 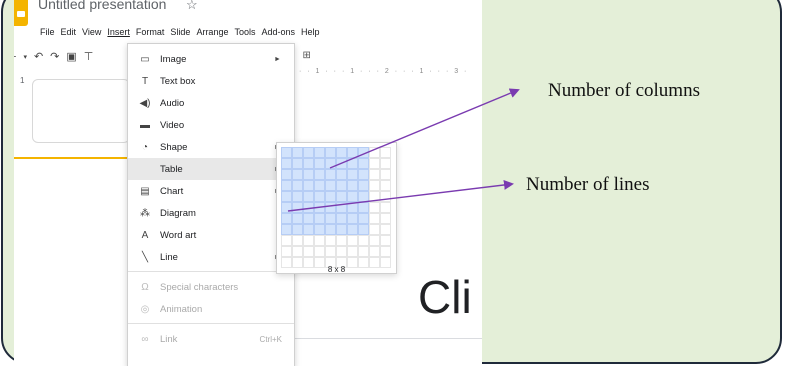 What do you see at coordinates (445, 297) in the screenshot?
I see `slide-title-placeholder: Cli` at bounding box center [445, 297].